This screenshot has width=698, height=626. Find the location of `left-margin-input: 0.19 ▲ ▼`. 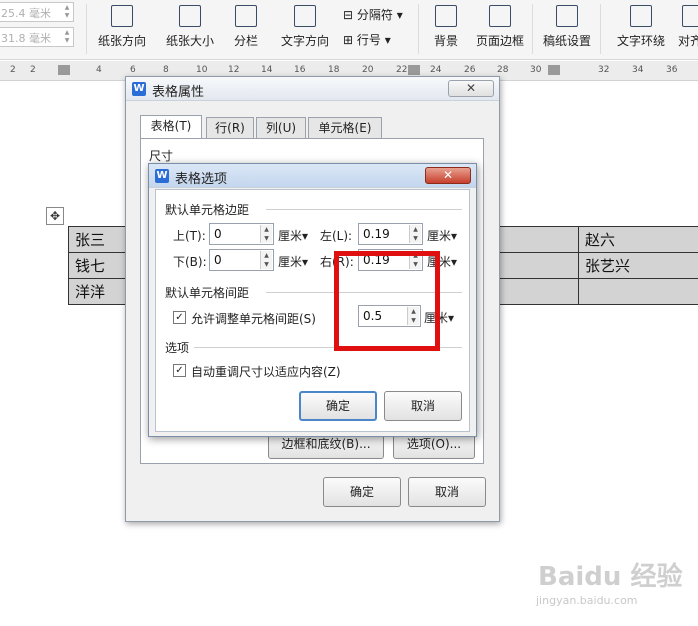

left-margin-input: 0.19 ▲ ▼ is located at coordinates (390, 234).